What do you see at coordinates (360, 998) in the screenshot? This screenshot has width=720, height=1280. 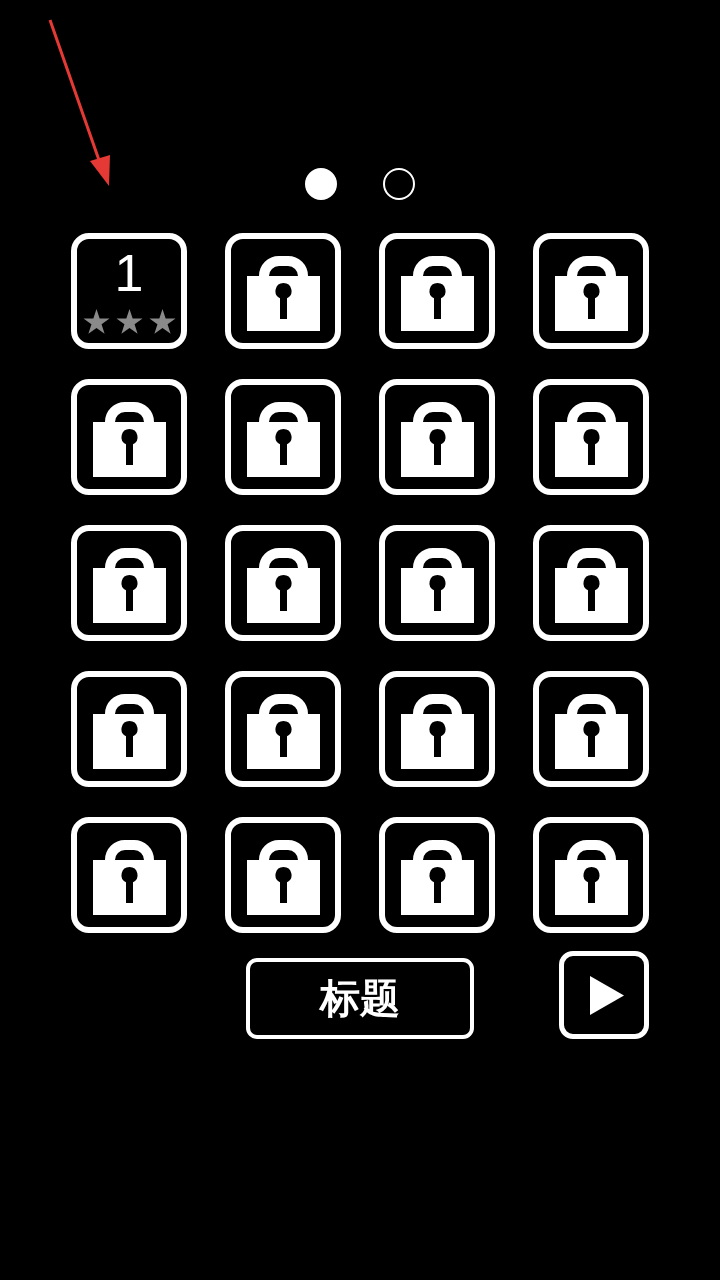 I see `title-button: 标题` at bounding box center [360, 998].